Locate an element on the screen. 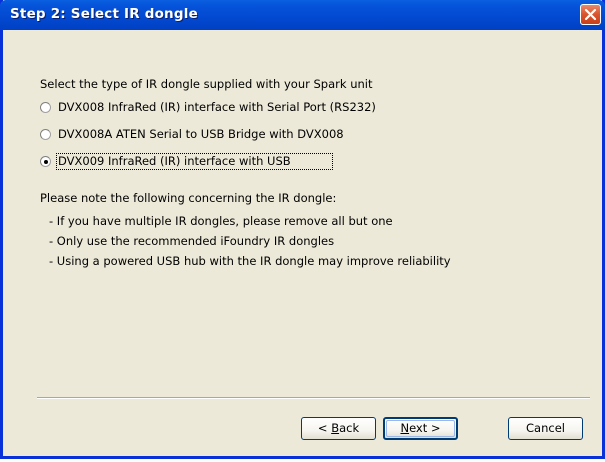  close-button is located at coordinates (590, 14).